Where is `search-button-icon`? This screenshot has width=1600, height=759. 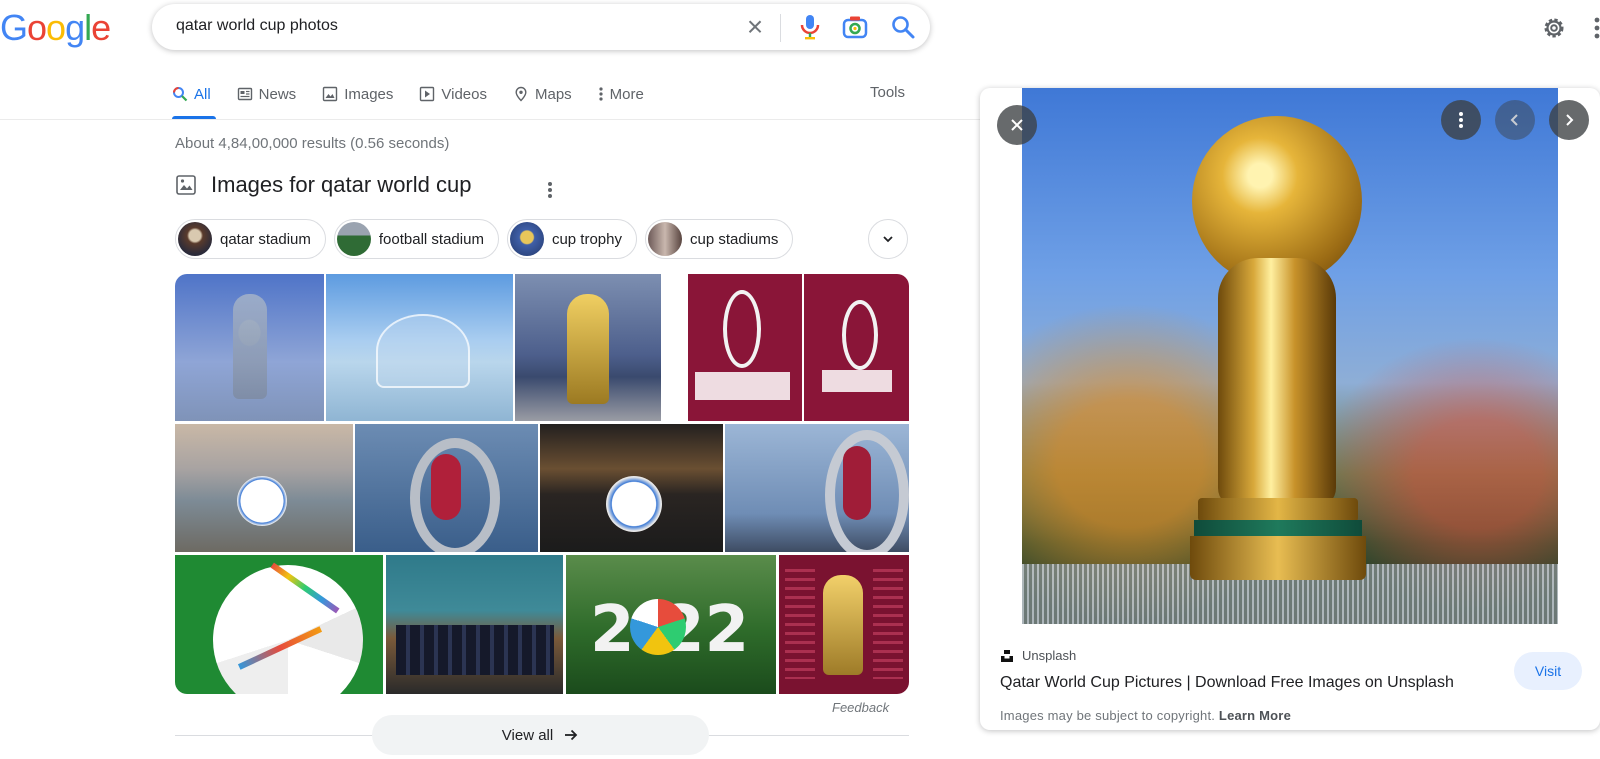
search-button-icon is located at coordinates (903, 27).